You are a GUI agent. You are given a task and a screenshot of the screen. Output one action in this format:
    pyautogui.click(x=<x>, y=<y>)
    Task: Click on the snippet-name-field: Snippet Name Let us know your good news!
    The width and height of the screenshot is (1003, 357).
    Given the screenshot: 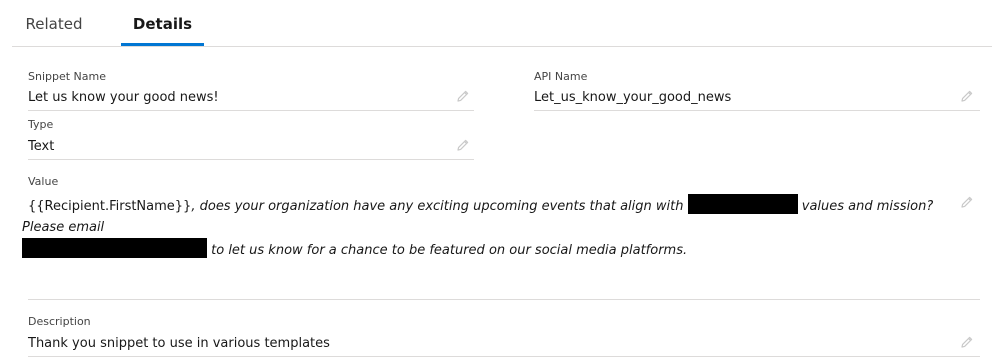 What is the action you would take?
    pyautogui.click(x=251, y=90)
    